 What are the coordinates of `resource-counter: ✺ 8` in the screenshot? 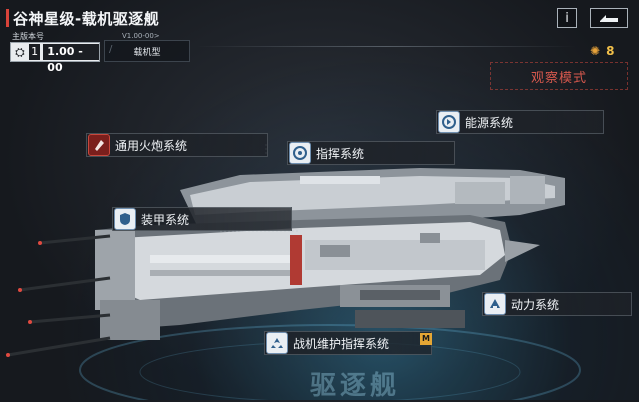 It's located at (602, 51).